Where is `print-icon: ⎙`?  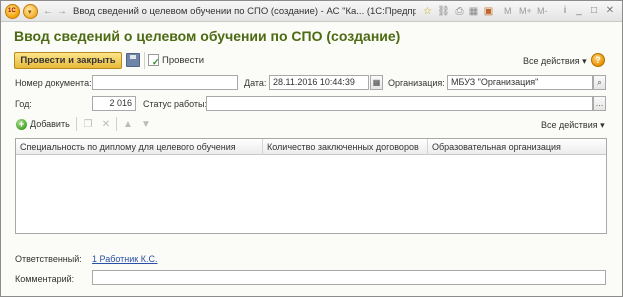
print-icon: ⎙ is located at coordinates (459, 11).